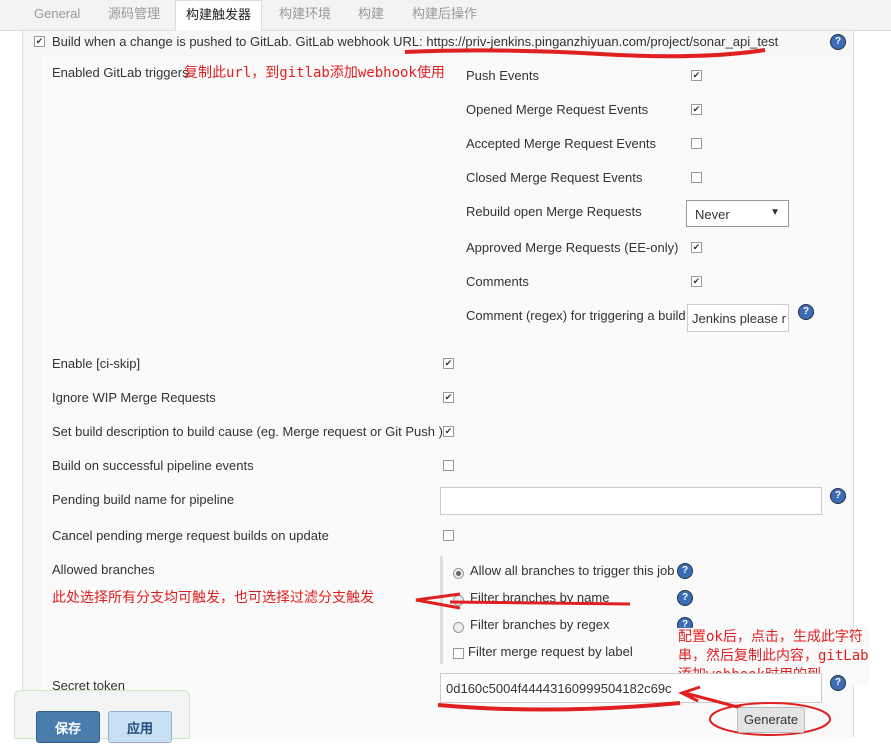 This screenshot has width=891, height=746. What do you see at coordinates (305, 15) in the screenshot?
I see `tab-env: 构建环境` at bounding box center [305, 15].